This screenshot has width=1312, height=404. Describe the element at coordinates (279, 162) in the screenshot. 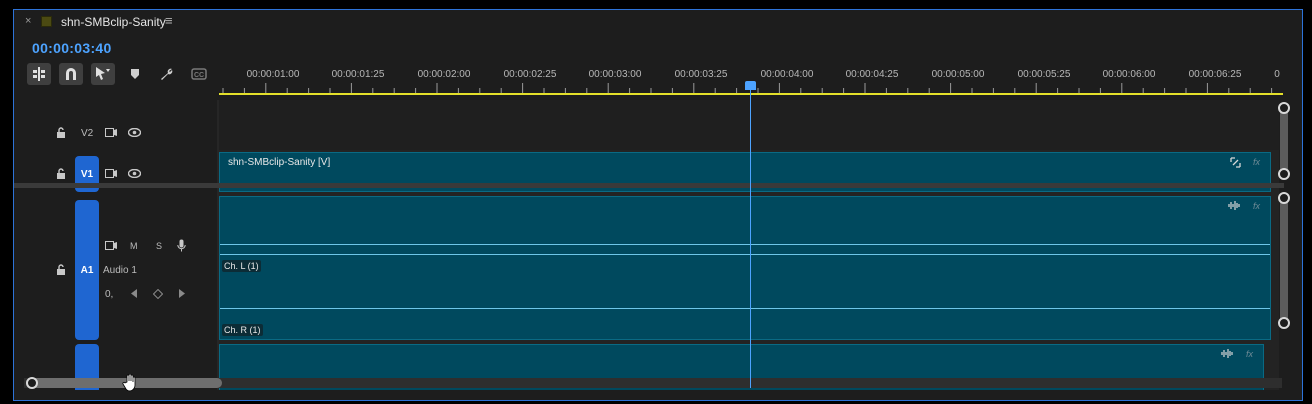

I see `video-clip-name: shn-SMBclip-Sanity [V]` at that location.